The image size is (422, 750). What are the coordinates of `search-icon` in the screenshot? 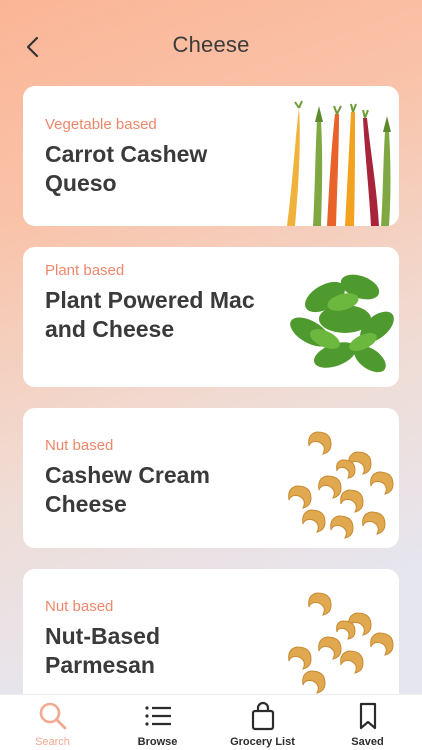 It's located at (52, 716).